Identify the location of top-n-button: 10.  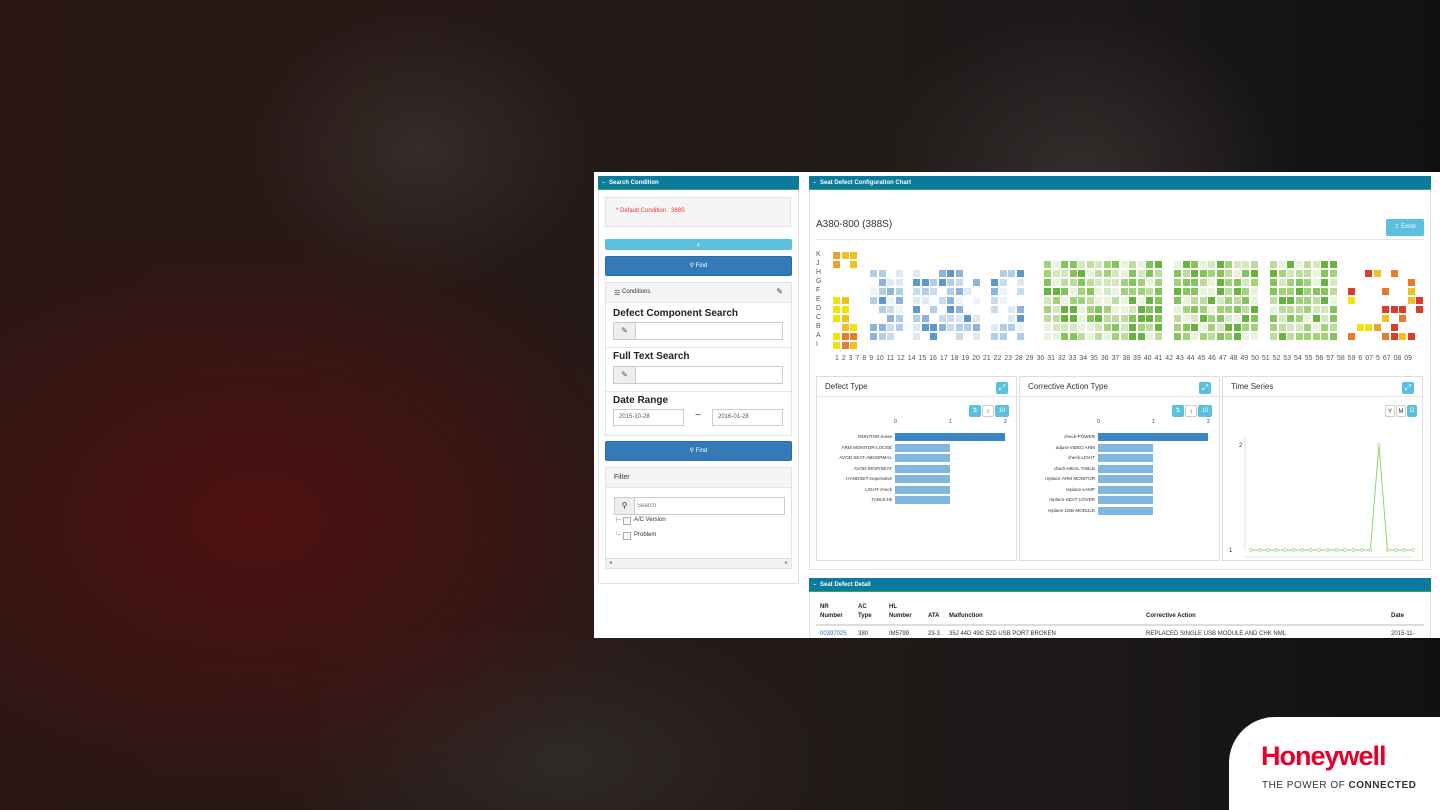
(1205, 411).